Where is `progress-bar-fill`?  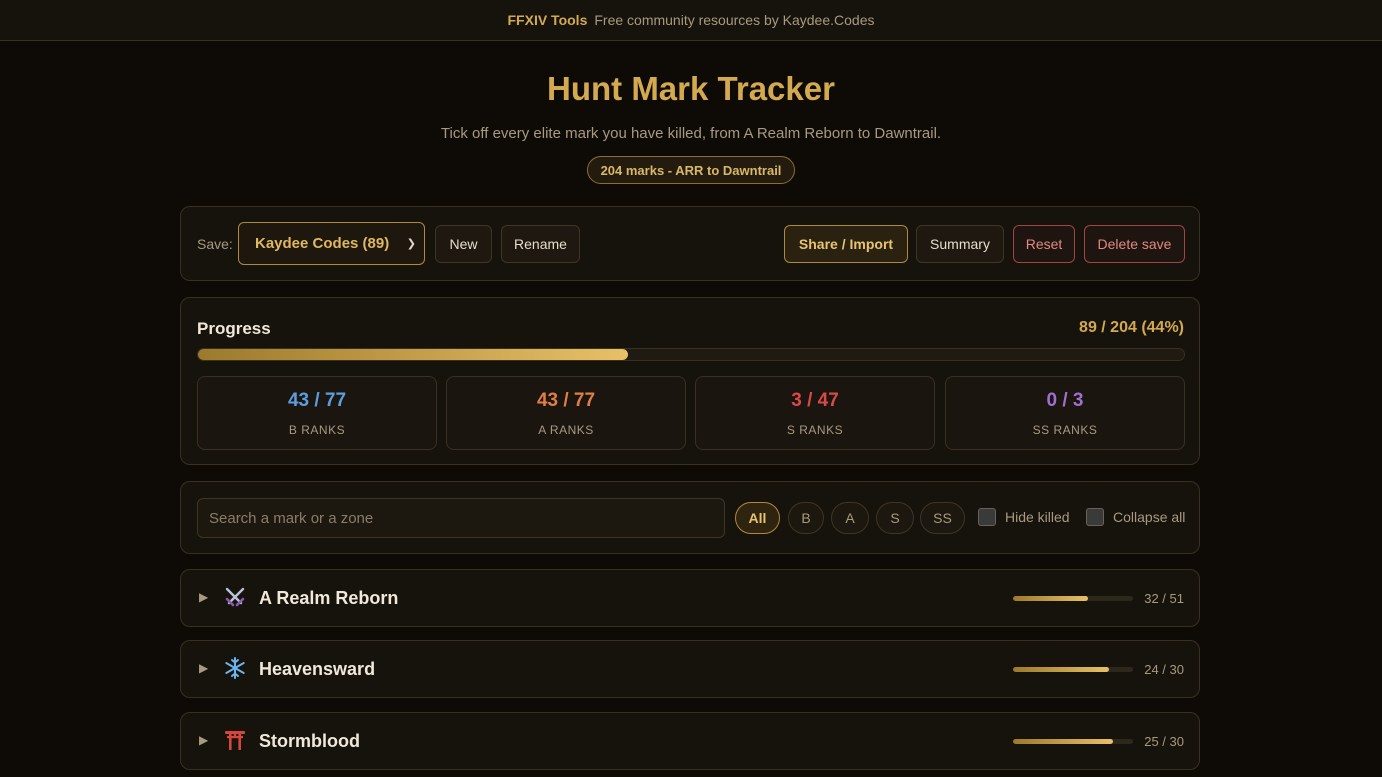
progress-bar-fill is located at coordinates (413, 354).